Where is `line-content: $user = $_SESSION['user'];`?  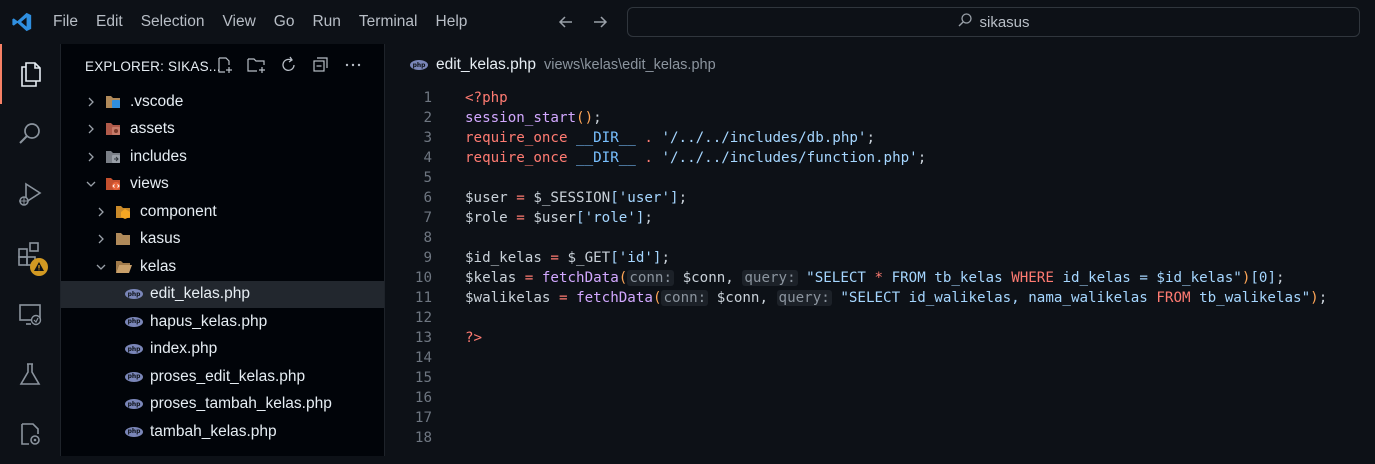 line-content: $user = $_SESSION['user']; is located at coordinates (576, 198).